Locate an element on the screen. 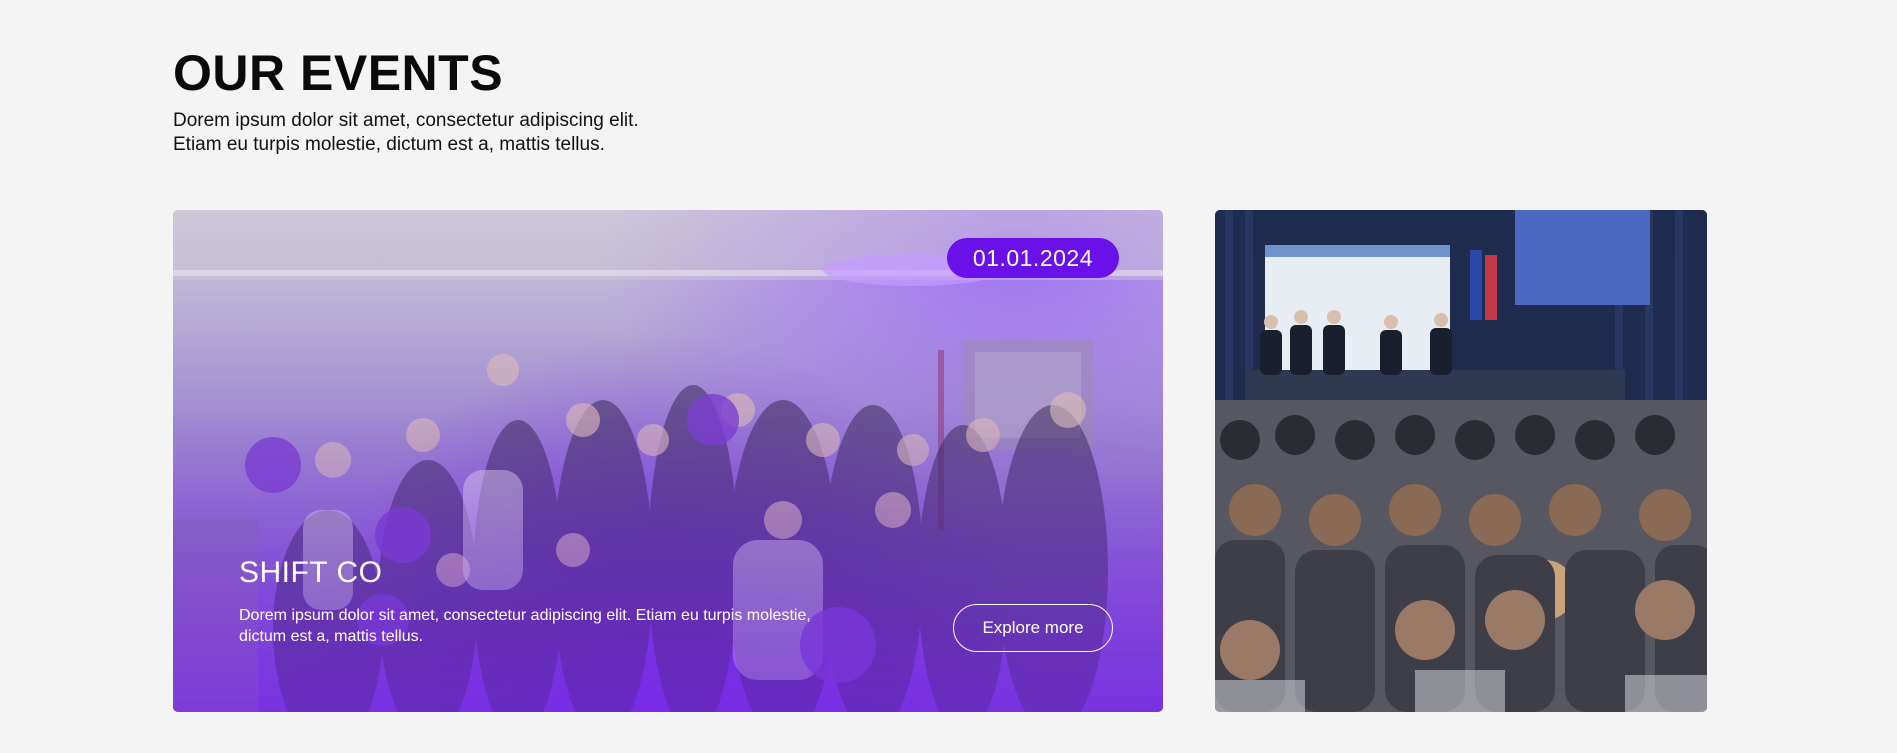 The width and height of the screenshot is (1897, 753). section-title: OUR EVENTS is located at coordinates (338, 73).